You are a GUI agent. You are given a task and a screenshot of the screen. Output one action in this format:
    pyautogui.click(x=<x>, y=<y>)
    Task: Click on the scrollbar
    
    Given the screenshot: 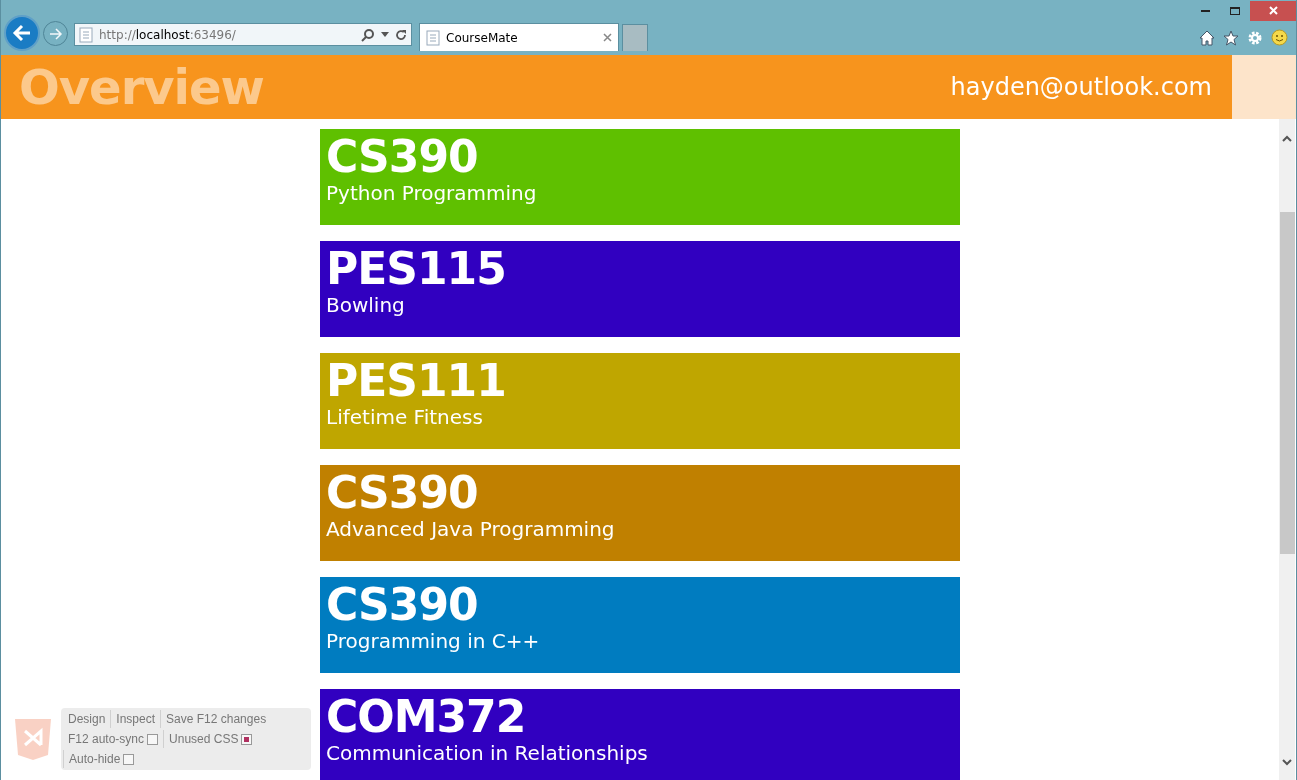 What is the action you would take?
    pyautogui.click(x=1287, y=449)
    